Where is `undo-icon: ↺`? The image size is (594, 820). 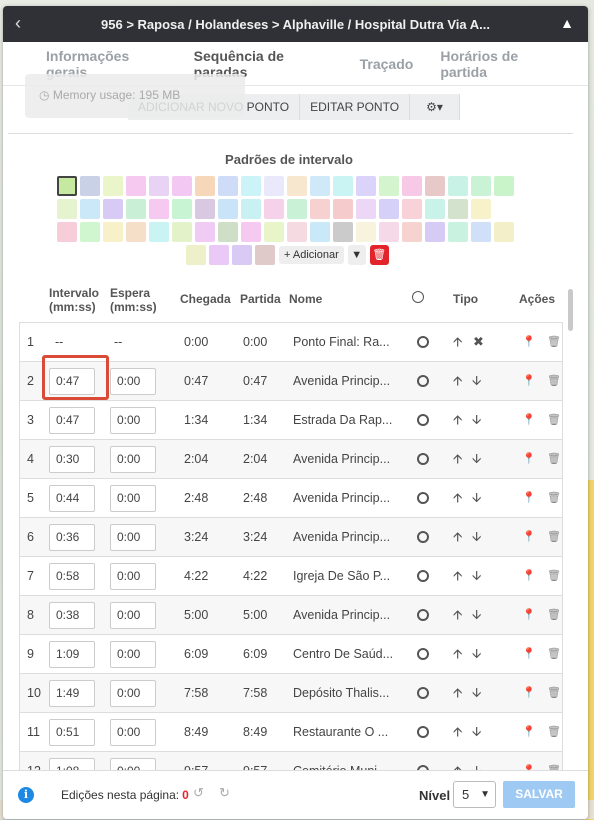
undo-icon: ↺ is located at coordinates (198, 793).